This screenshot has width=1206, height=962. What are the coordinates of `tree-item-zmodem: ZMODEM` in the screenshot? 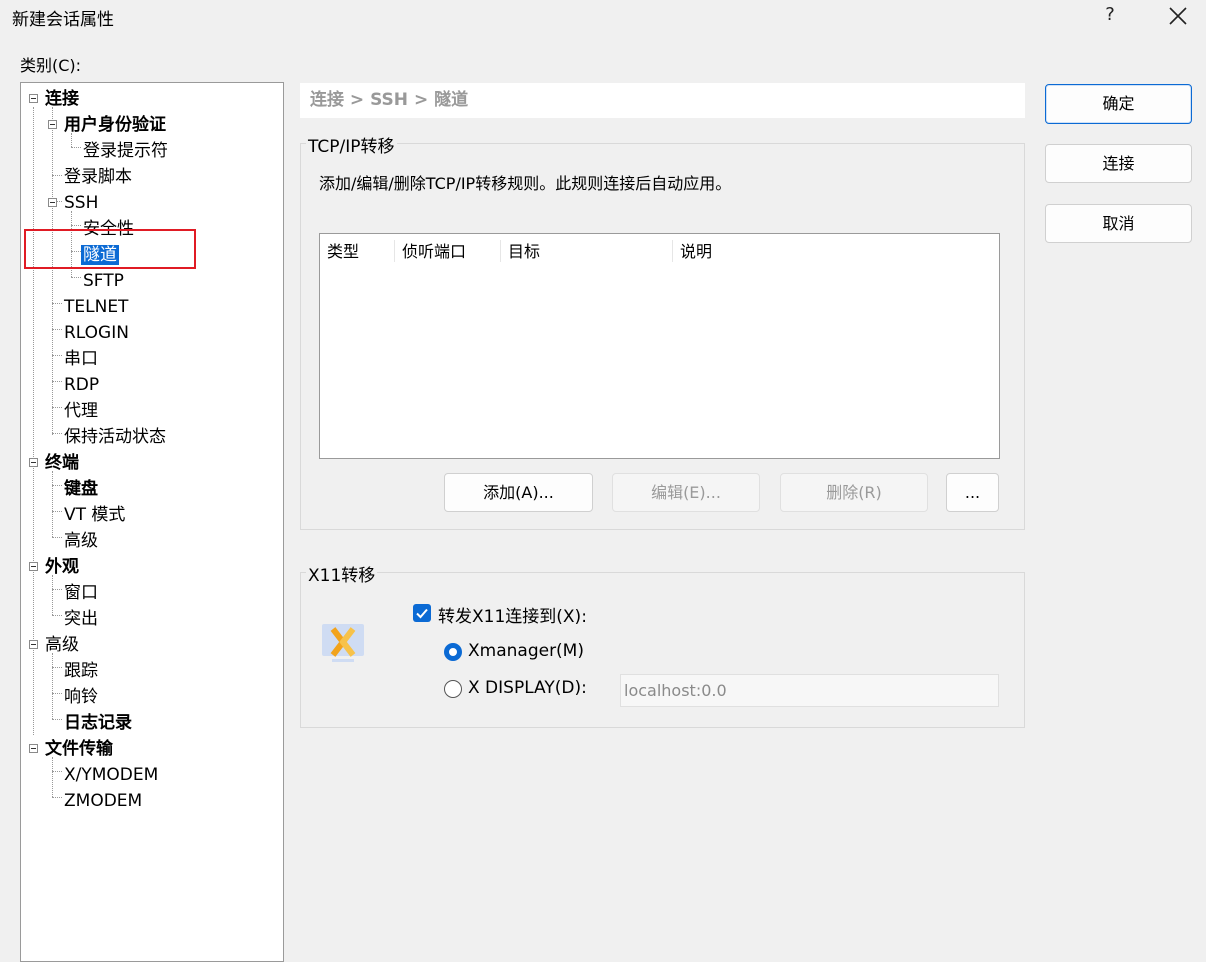 It's located at (103, 801).